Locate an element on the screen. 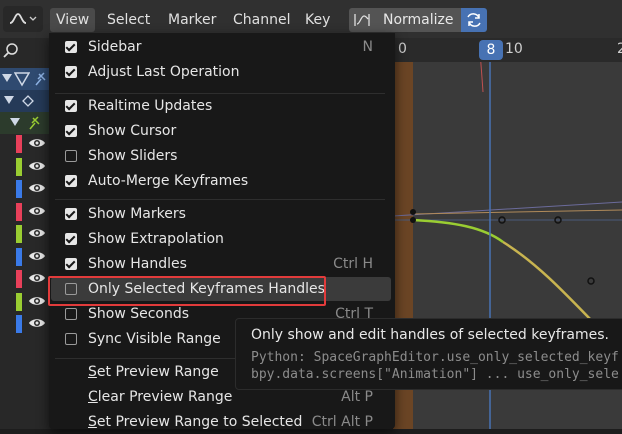 This screenshot has width=622, height=434. menu-item-sidebar: Sidebar N is located at coordinates (221, 47).